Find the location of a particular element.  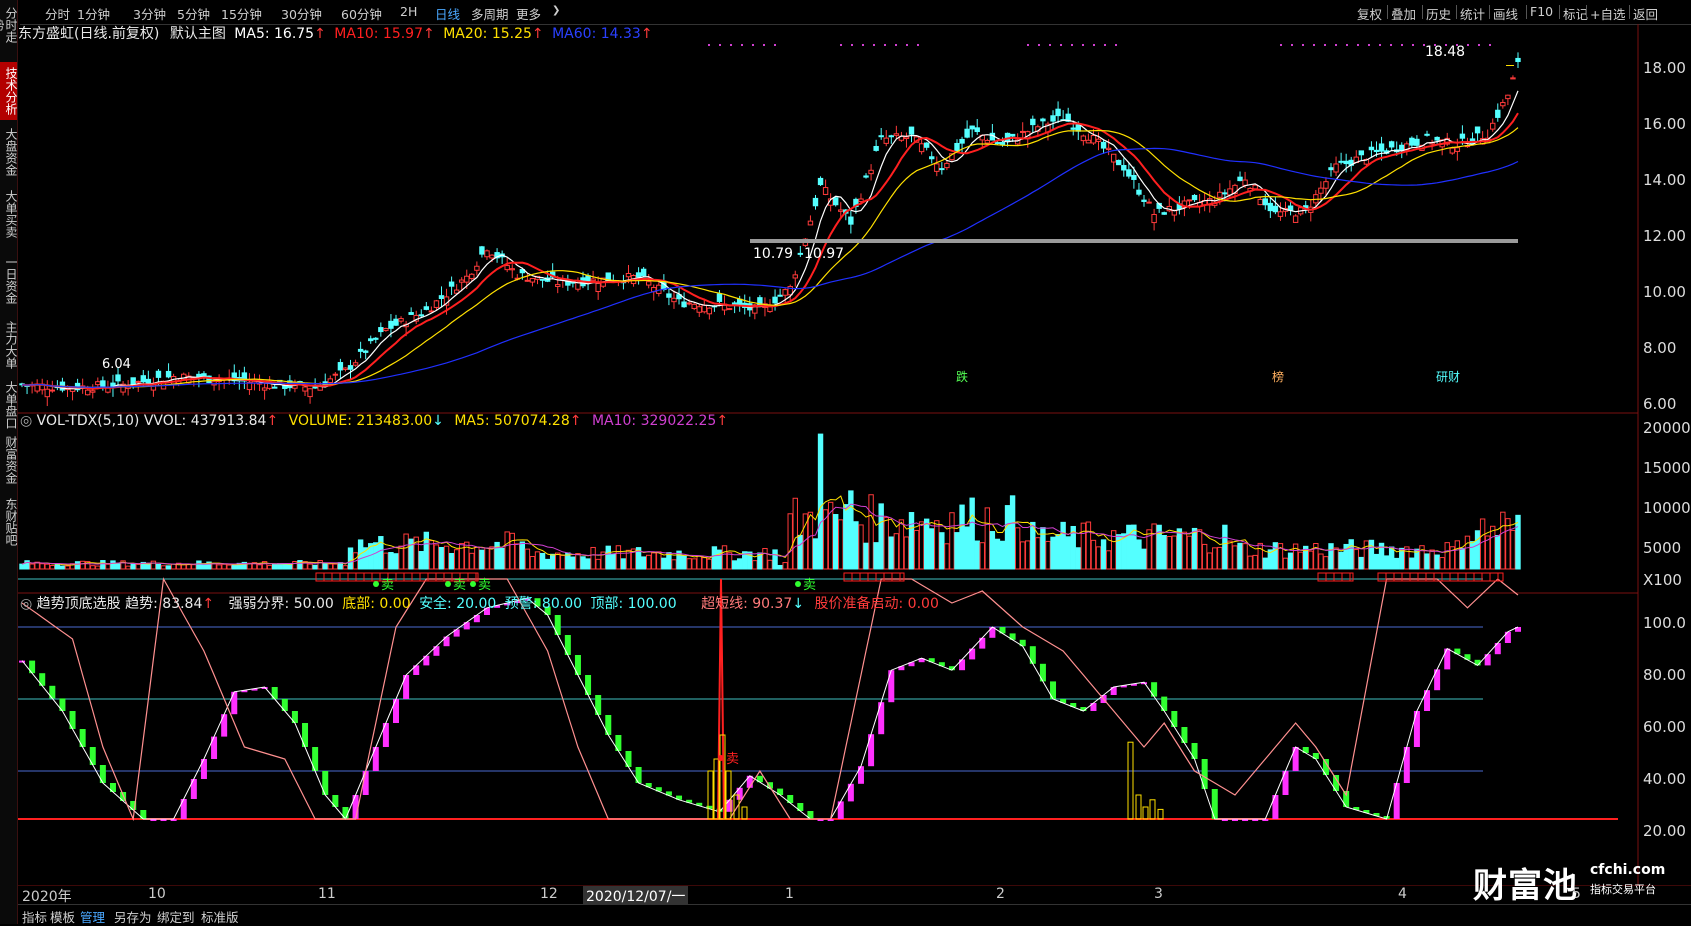

toolbar-separator is located at coordinates (1422, 12).